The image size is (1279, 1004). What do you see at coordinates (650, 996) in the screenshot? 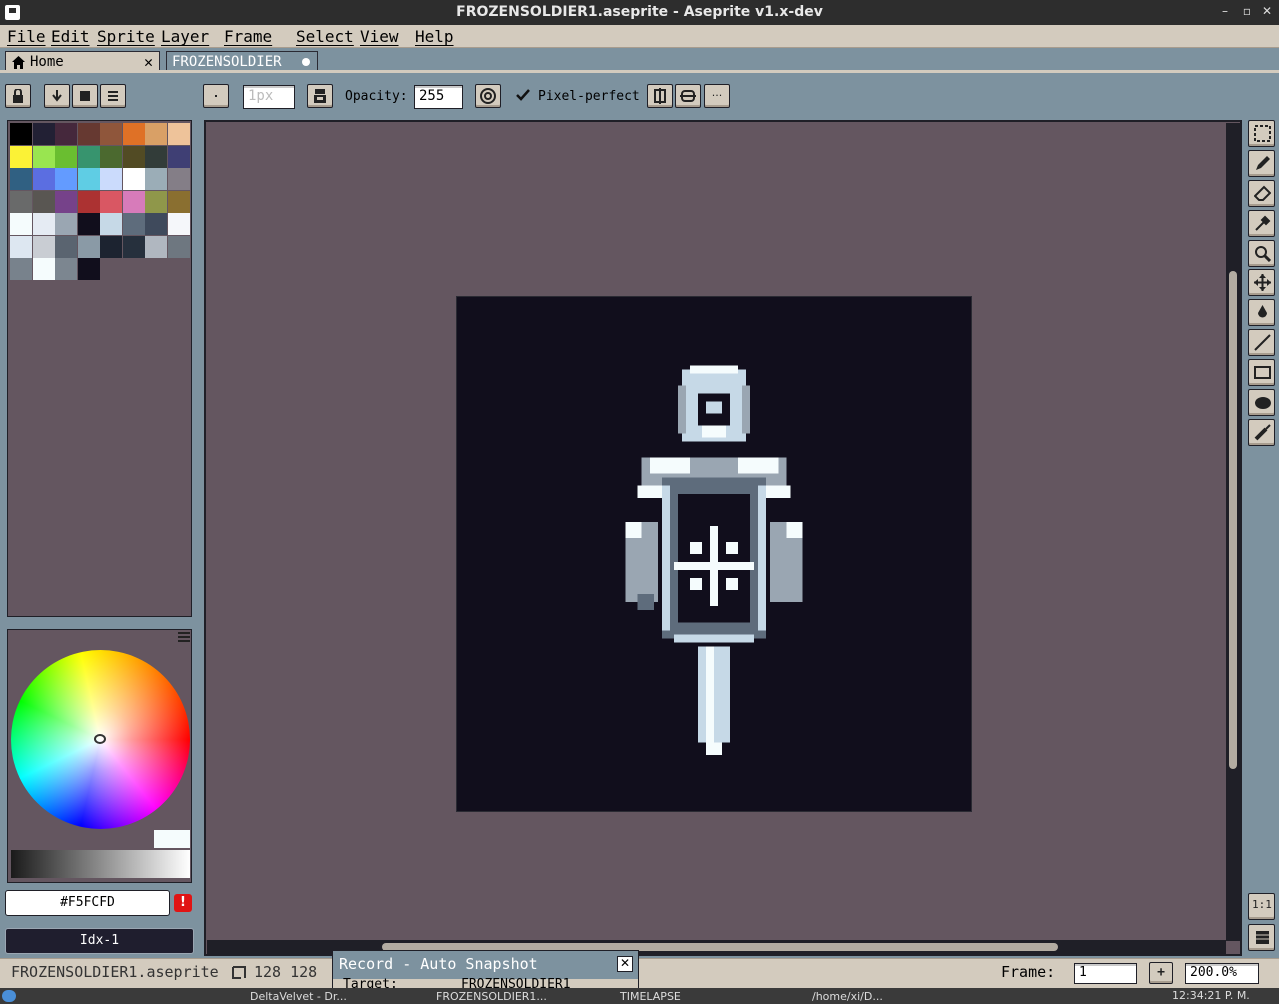
I see `taskbar-item-timelapse: TIMELAPSE` at bounding box center [650, 996].